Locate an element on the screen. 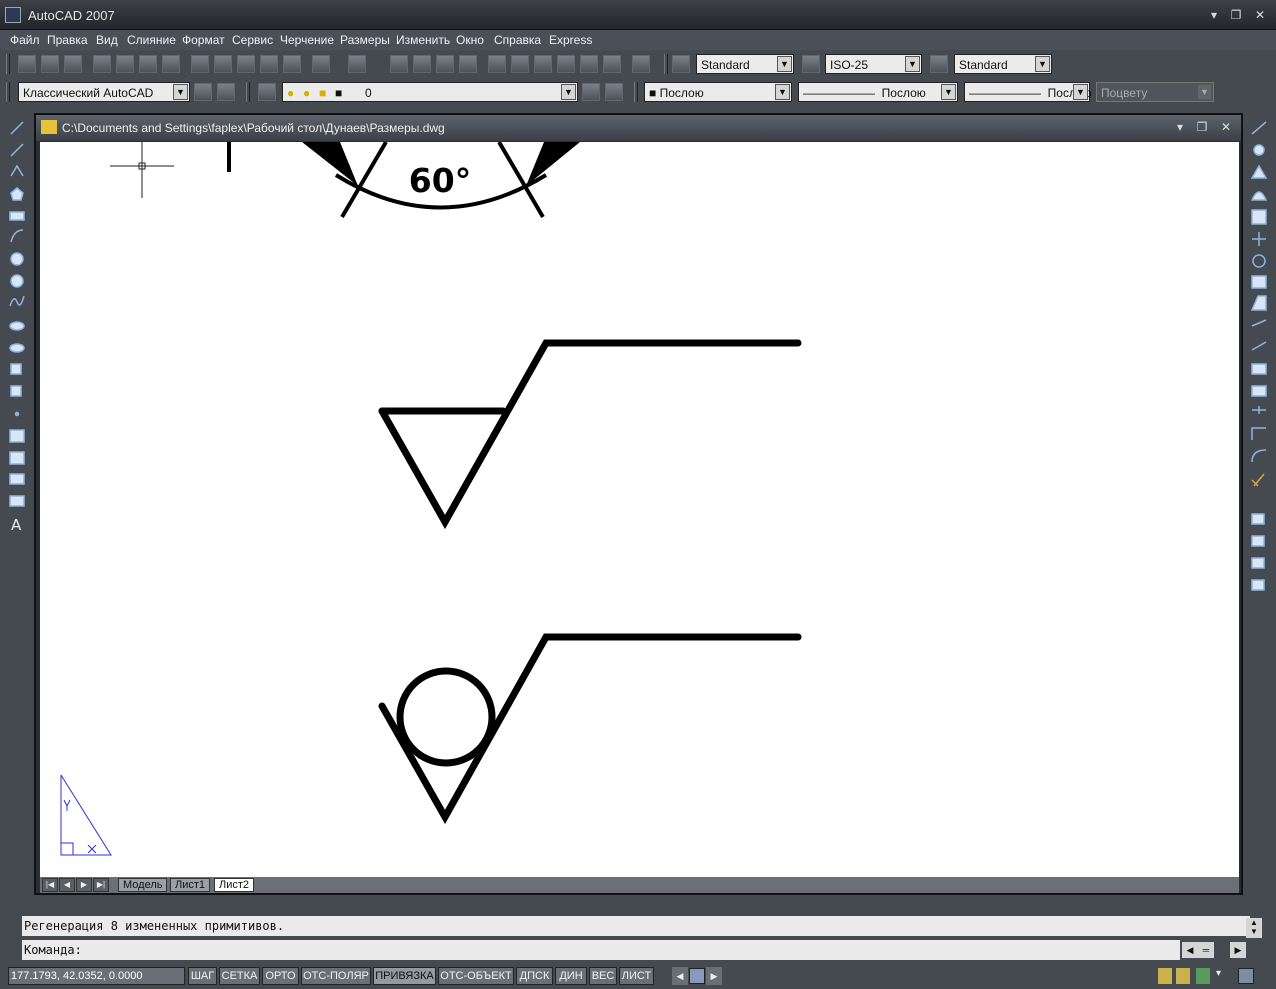  lock-icon: ■ is located at coordinates (322, 93).